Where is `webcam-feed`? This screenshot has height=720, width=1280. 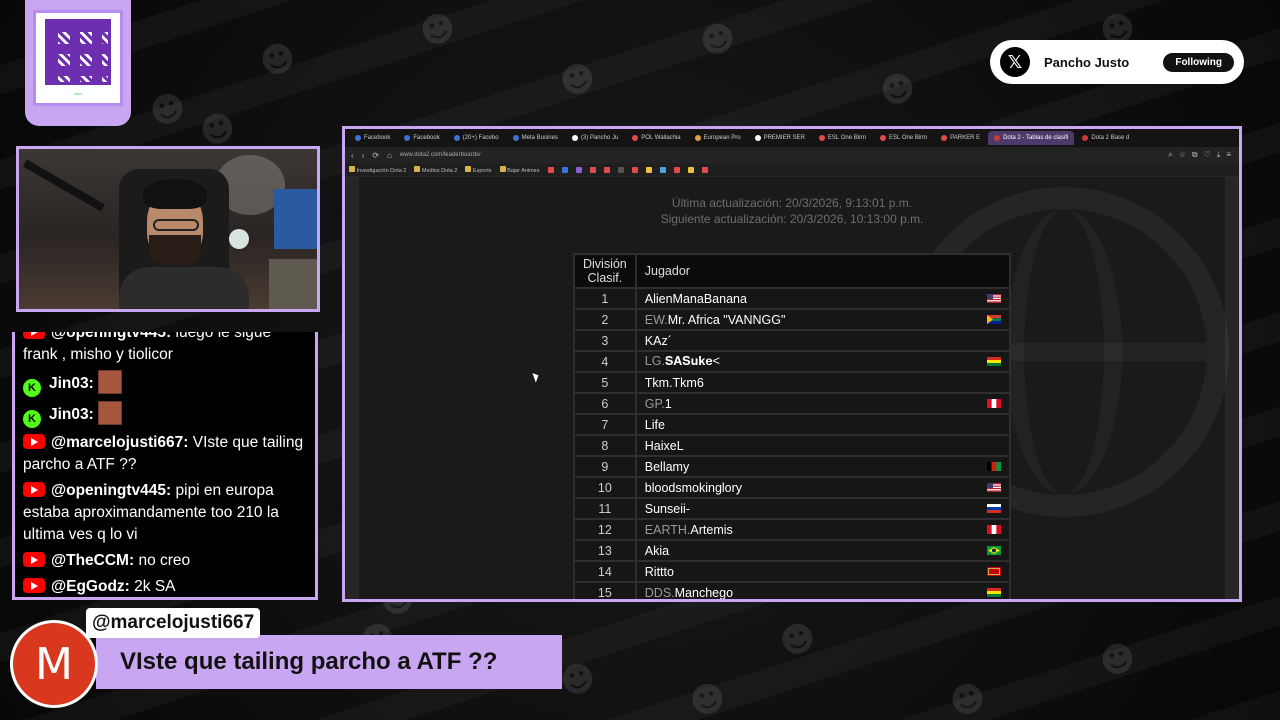
webcam-feed is located at coordinates (168, 229).